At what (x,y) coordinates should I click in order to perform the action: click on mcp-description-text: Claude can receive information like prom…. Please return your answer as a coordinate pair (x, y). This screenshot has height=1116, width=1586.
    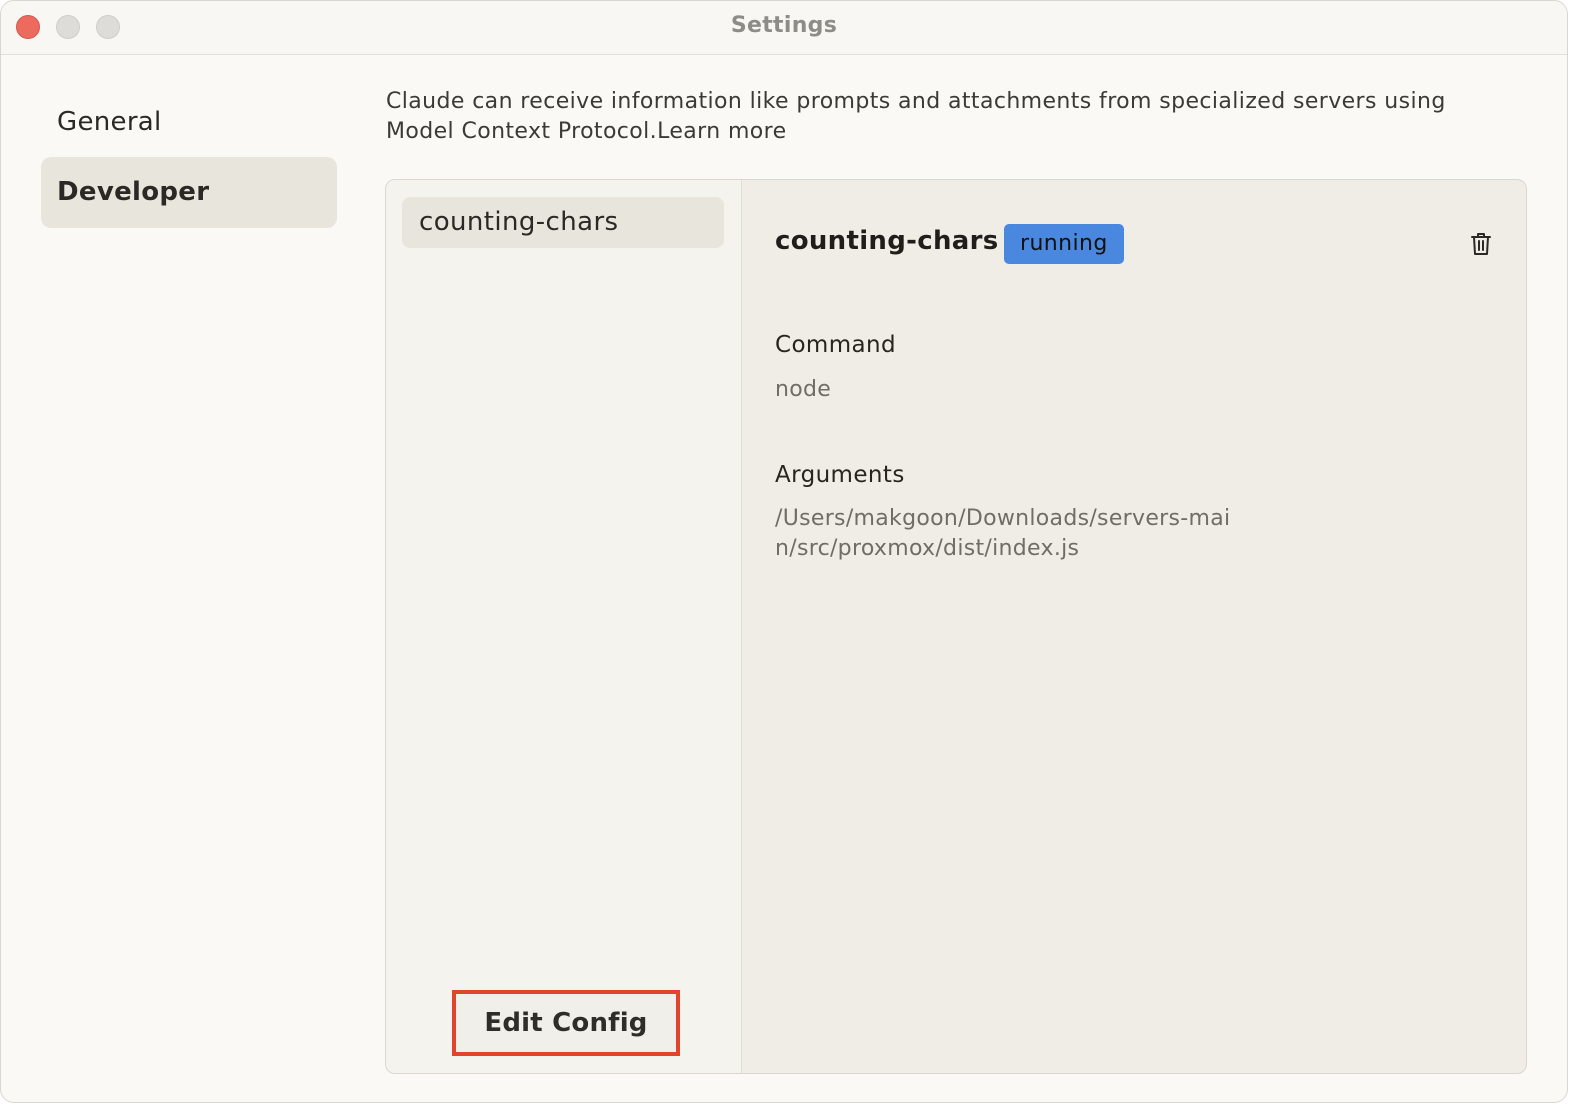
    Looking at the image, I should click on (916, 116).